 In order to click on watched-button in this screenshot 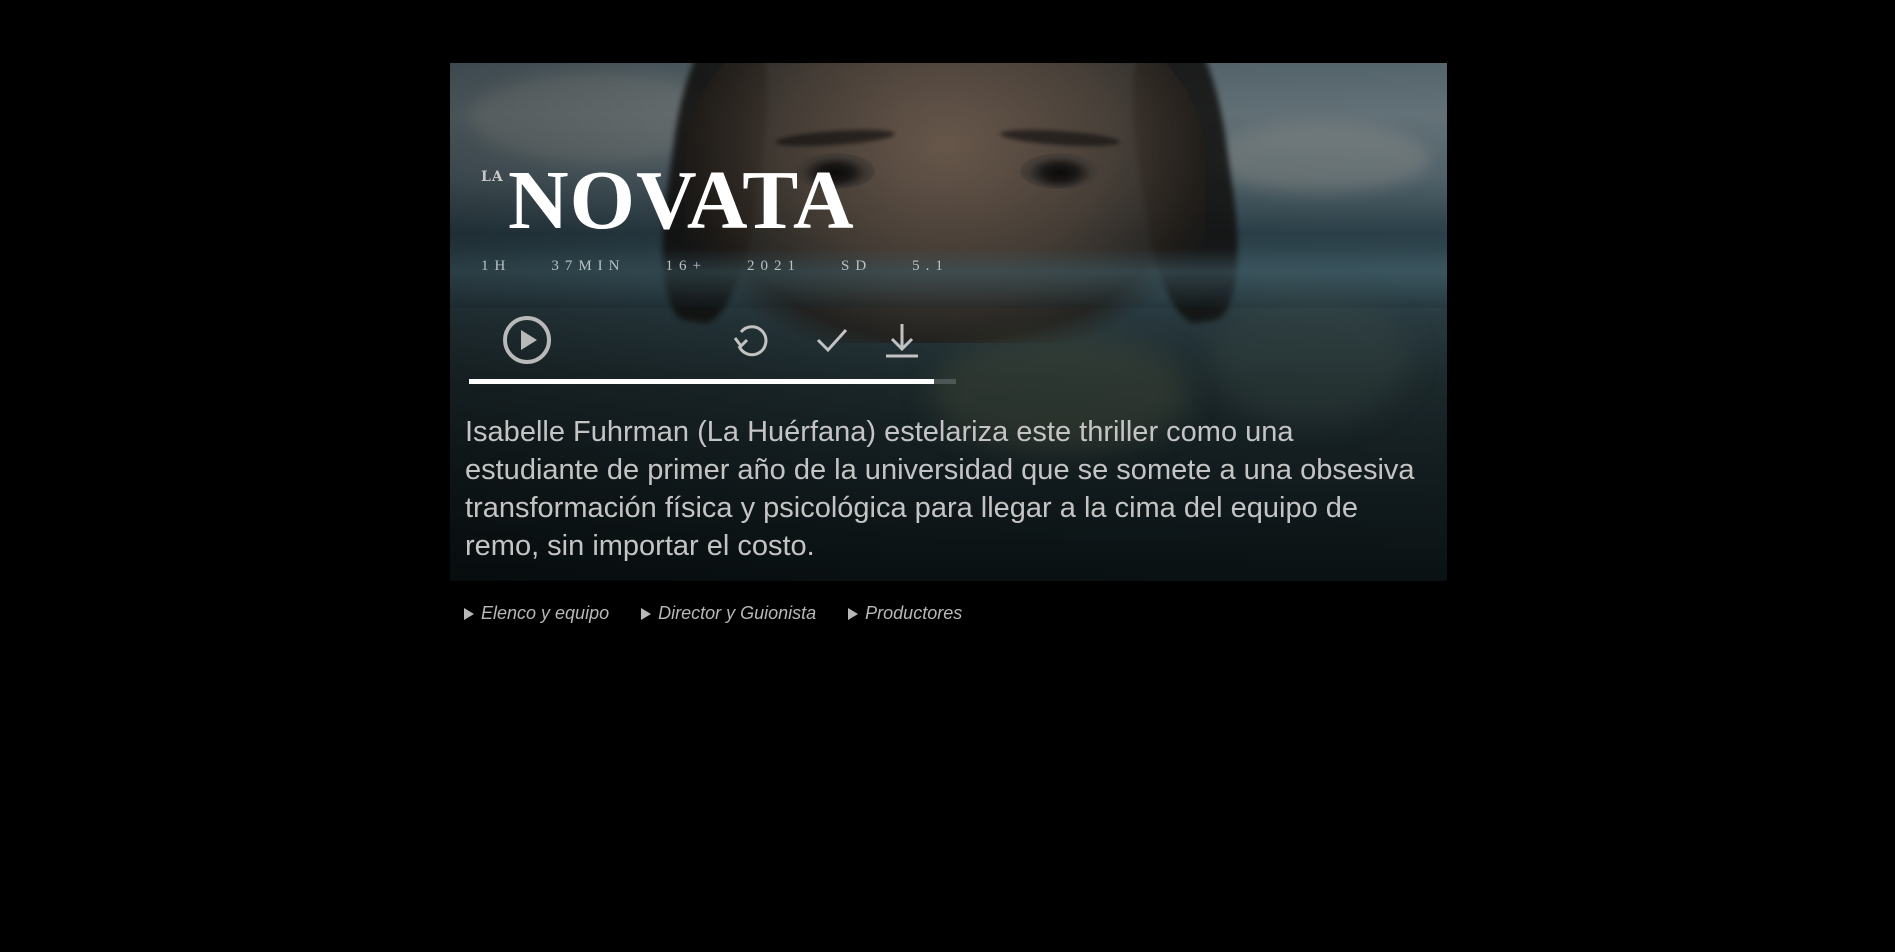, I will do `click(832, 340)`.